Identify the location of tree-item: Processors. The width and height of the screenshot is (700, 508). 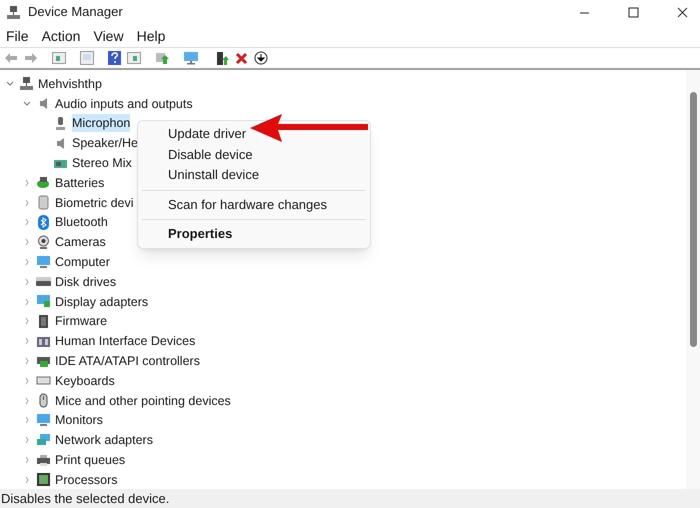
(86, 479).